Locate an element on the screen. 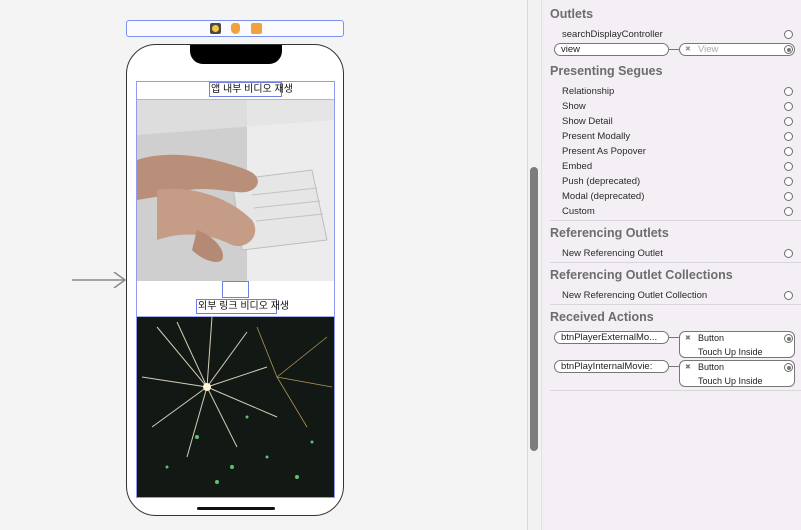 The height and width of the screenshot is (530, 801). segue-relationship: Relationship is located at coordinates (588, 91).